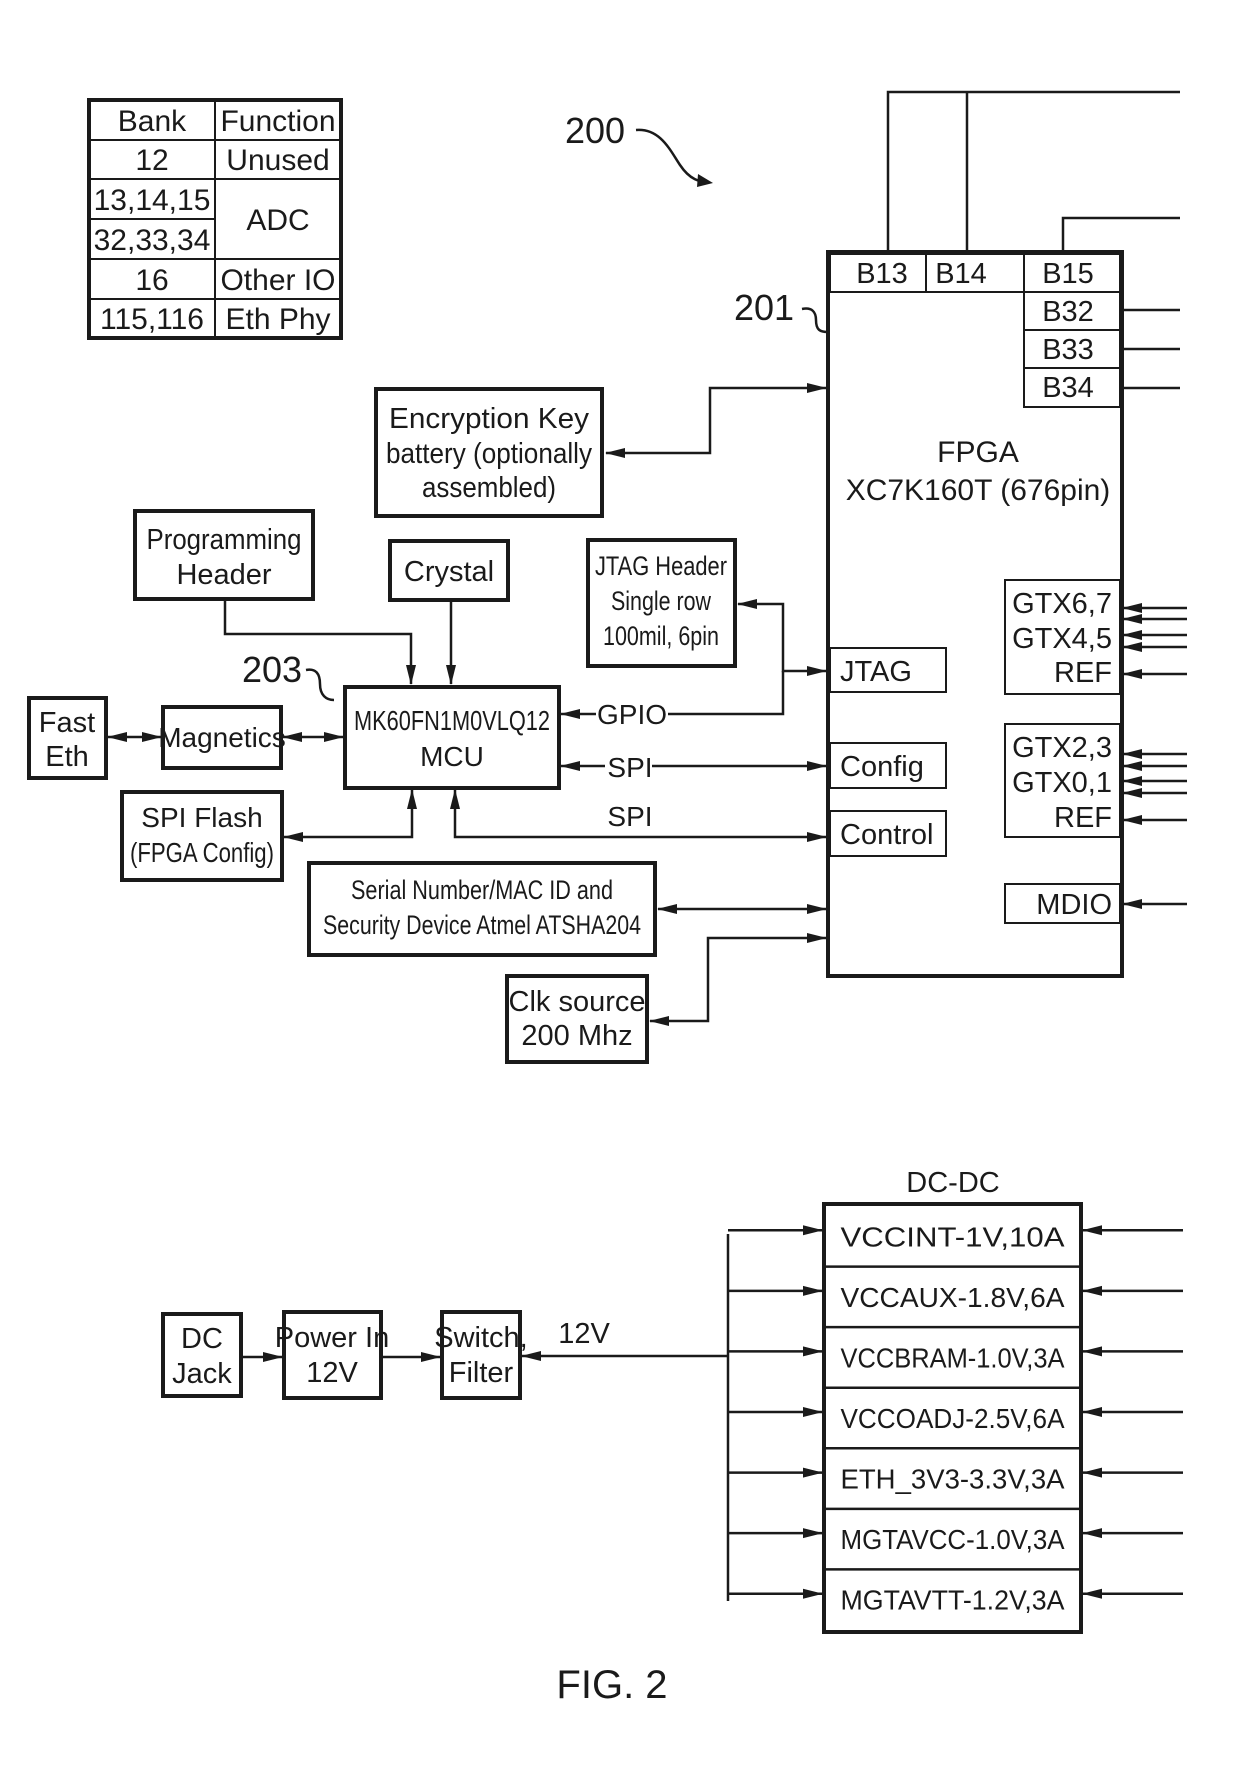  I want to click on table-cell-bank: 115,116, so click(152, 319).